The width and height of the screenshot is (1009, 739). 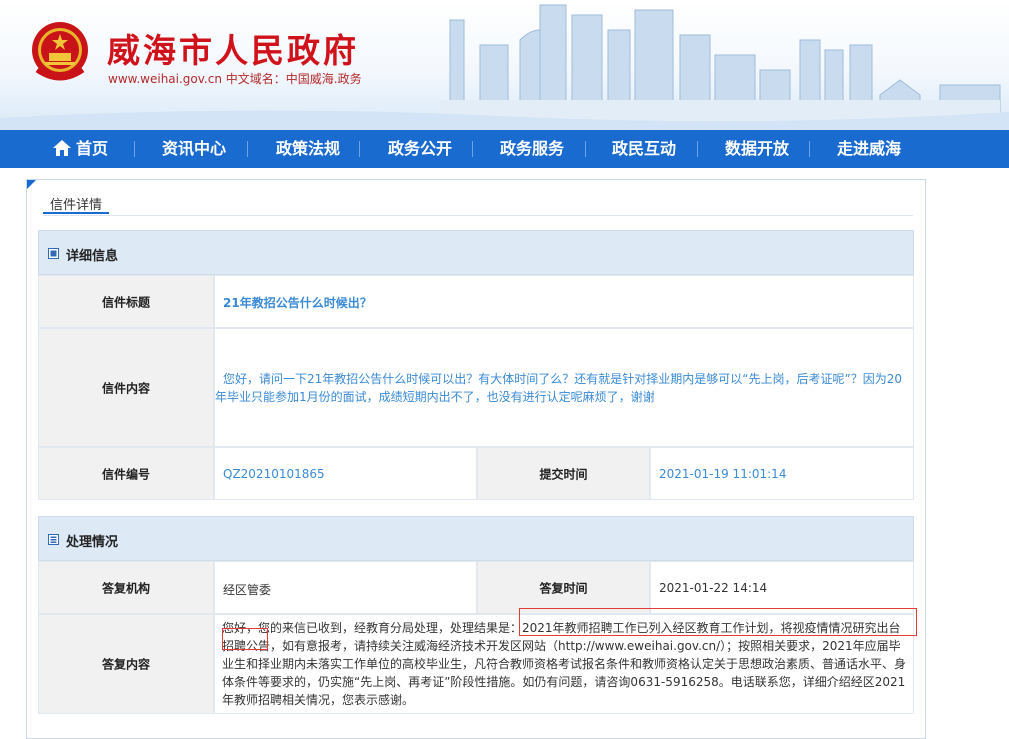 I want to click on org-label: 答复机构, so click(x=125, y=588).